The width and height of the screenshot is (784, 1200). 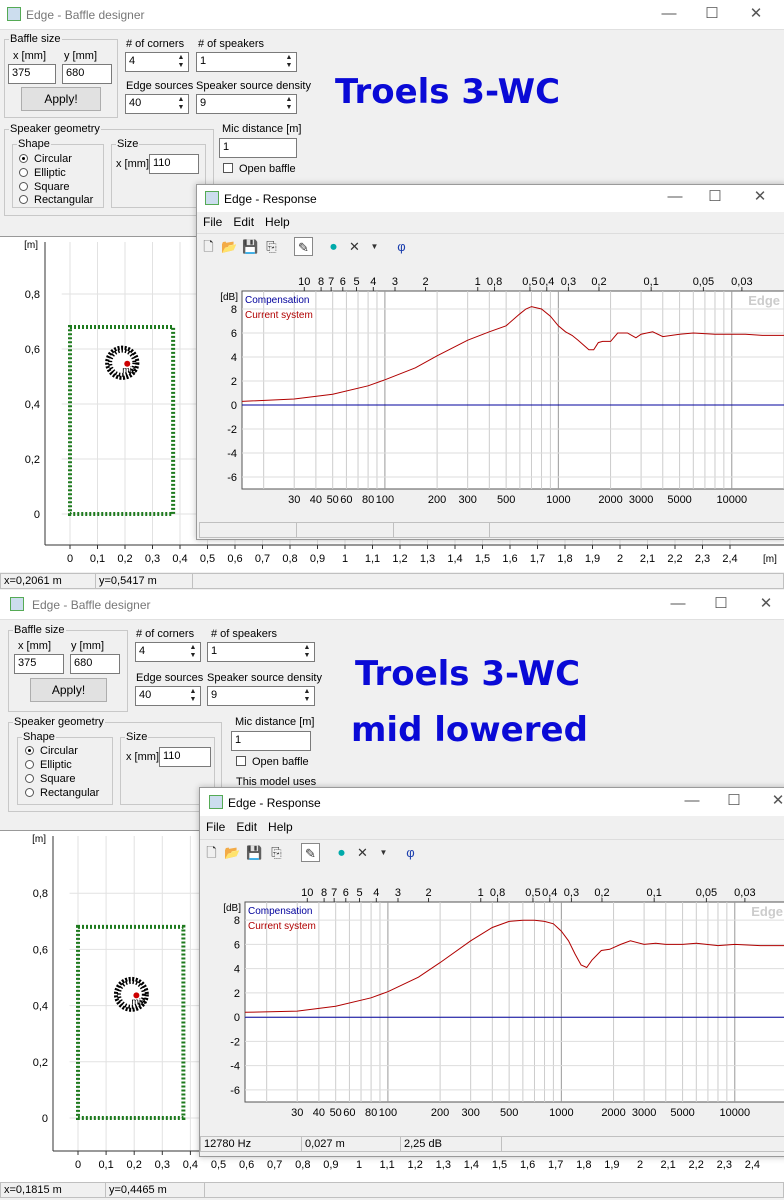 I want to click on response-status-distance: 0,027 m, so click(x=351, y=1144).